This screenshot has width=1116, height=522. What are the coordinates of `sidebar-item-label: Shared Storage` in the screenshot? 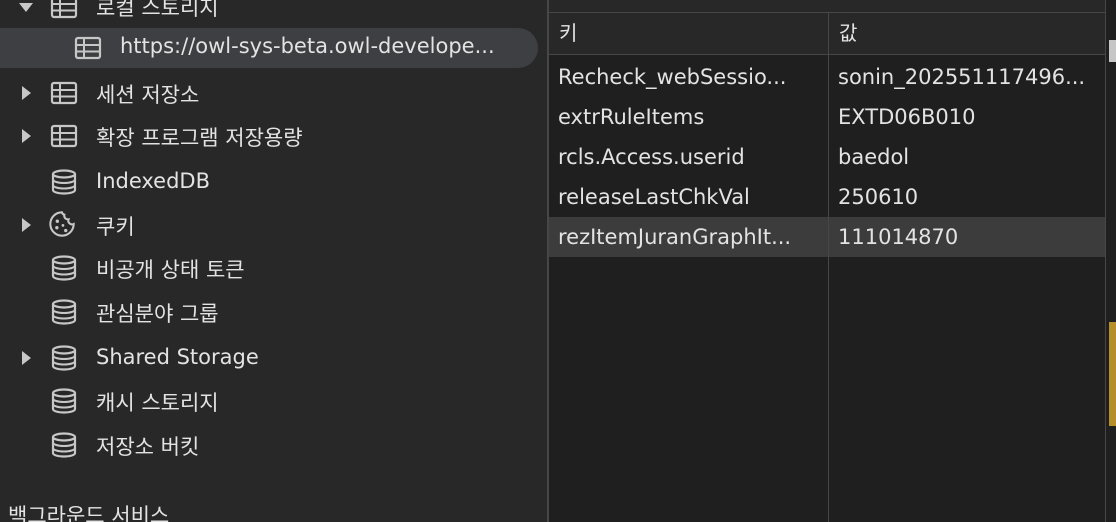 It's located at (177, 357).